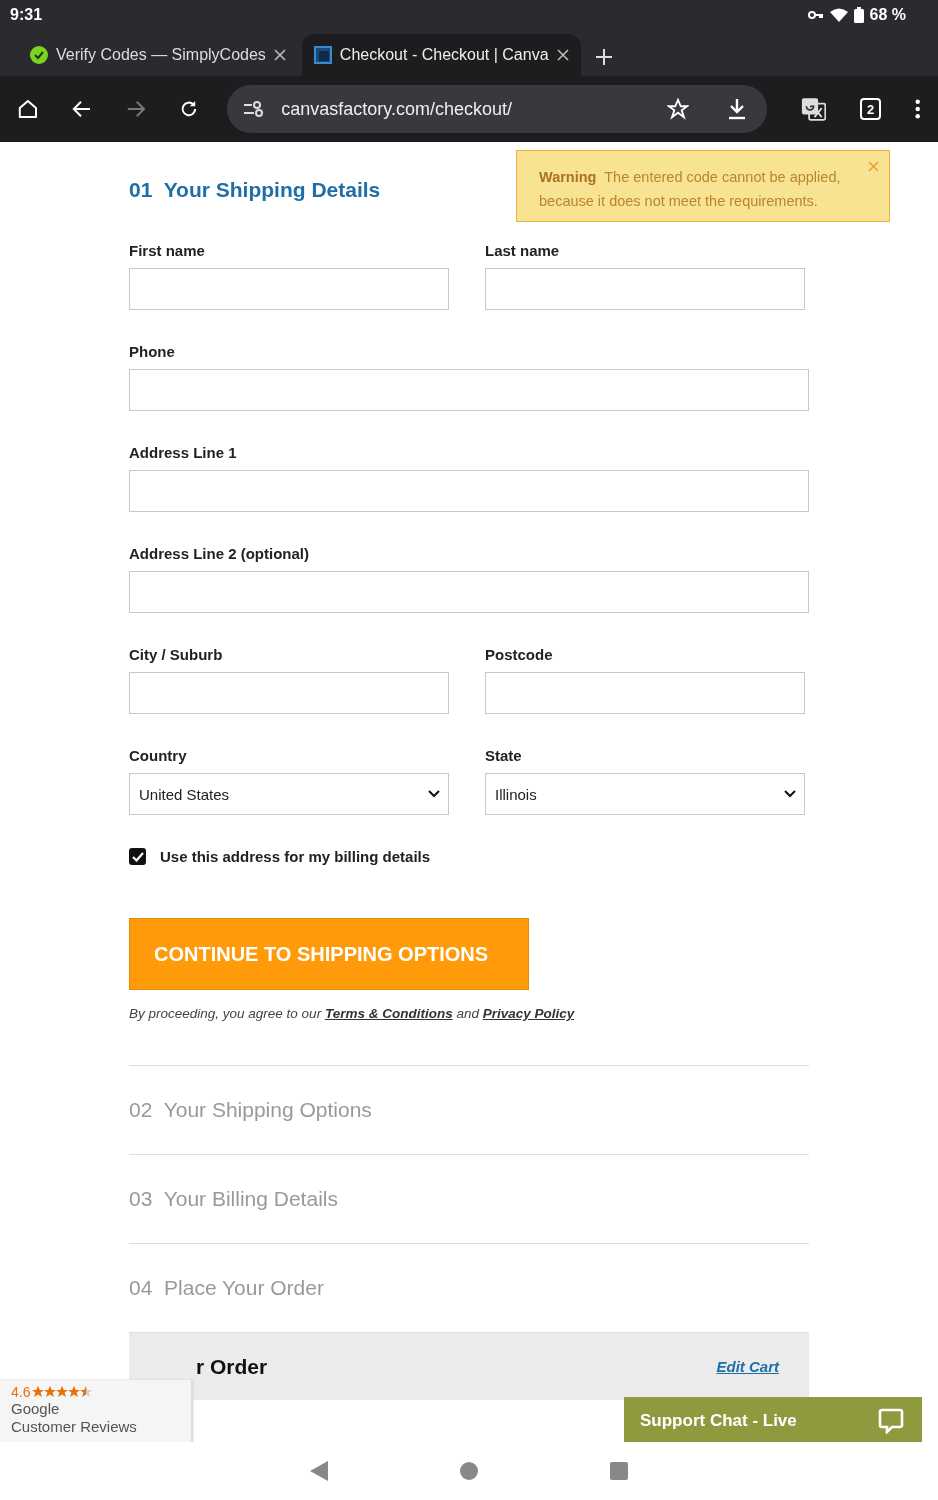 The image size is (938, 1500). What do you see at coordinates (232, 1366) in the screenshot?
I see `order-title: r Order` at bounding box center [232, 1366].